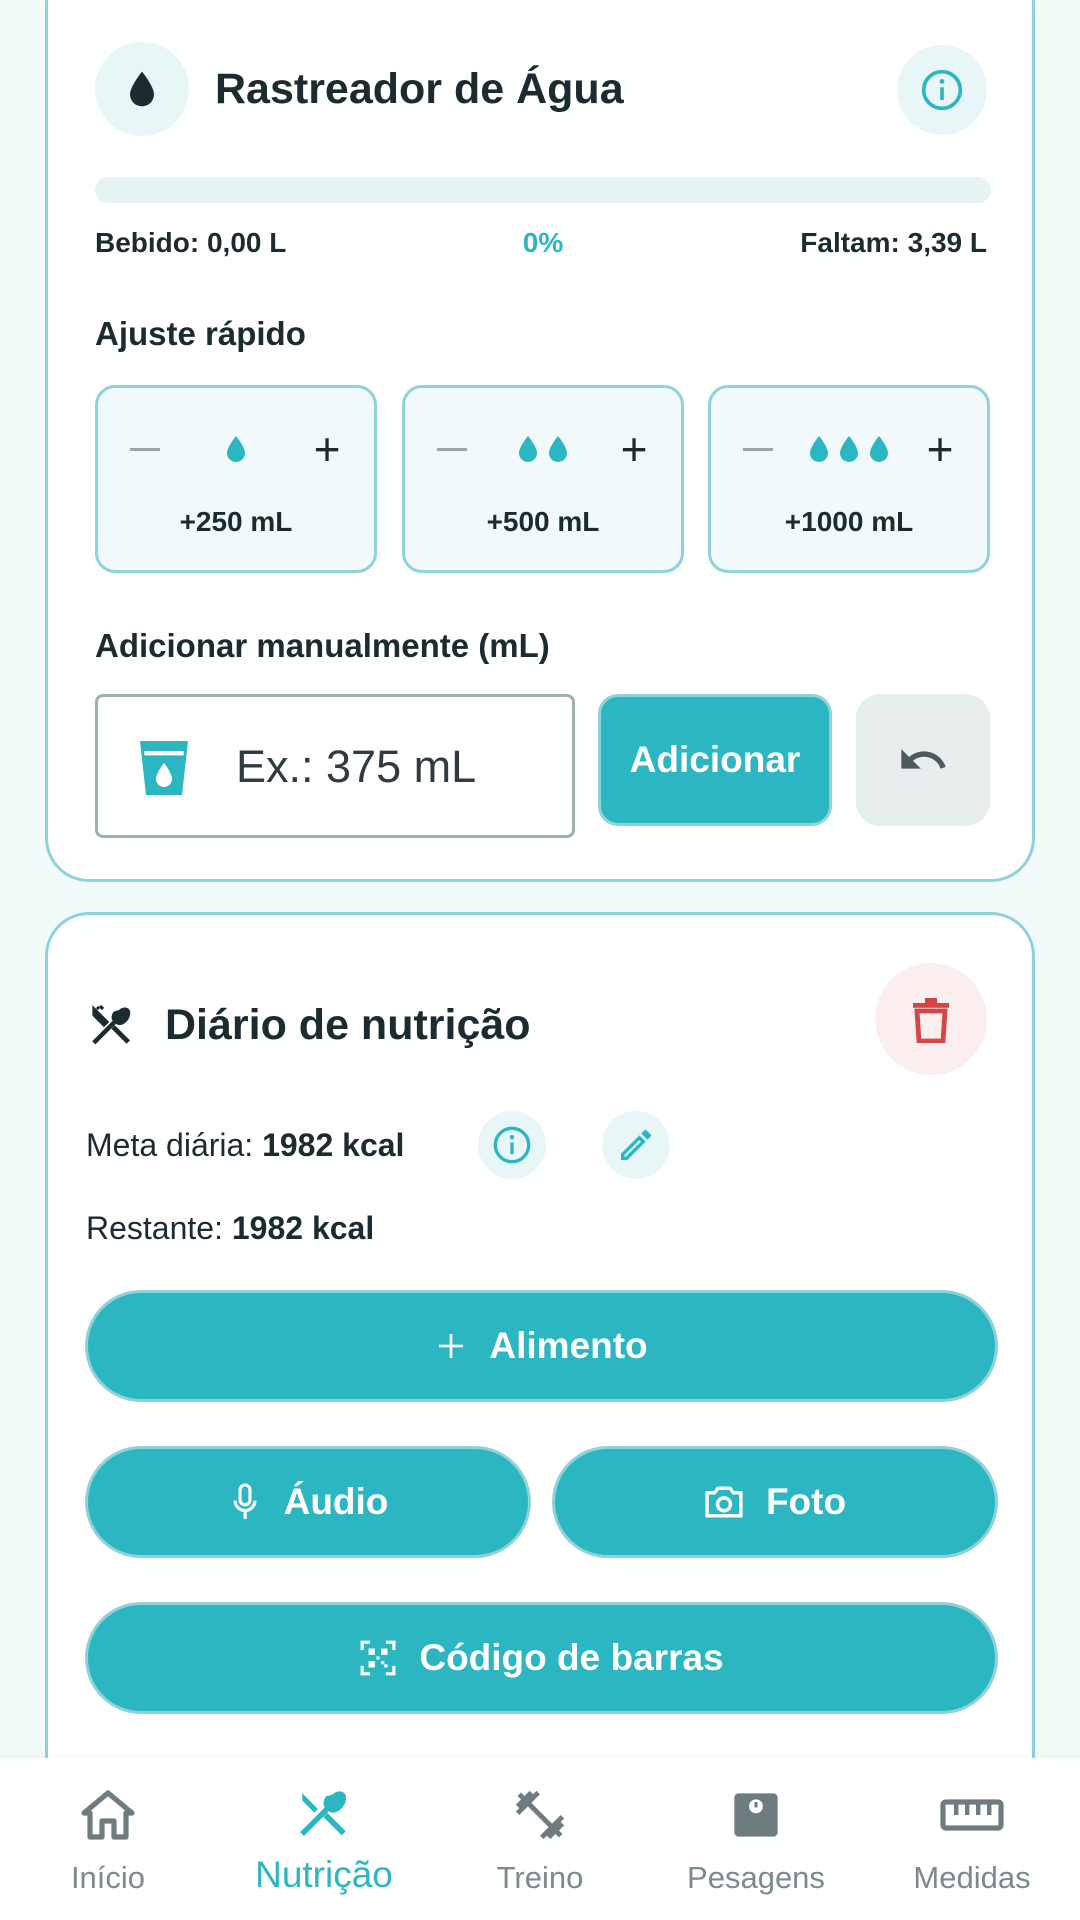 This screenshot has height=1920, width=1080. What do you see at coordinates (568, 1345) in the screenshot?
I see `add-food-label: Alimento` at bounding box center [568, 1345].